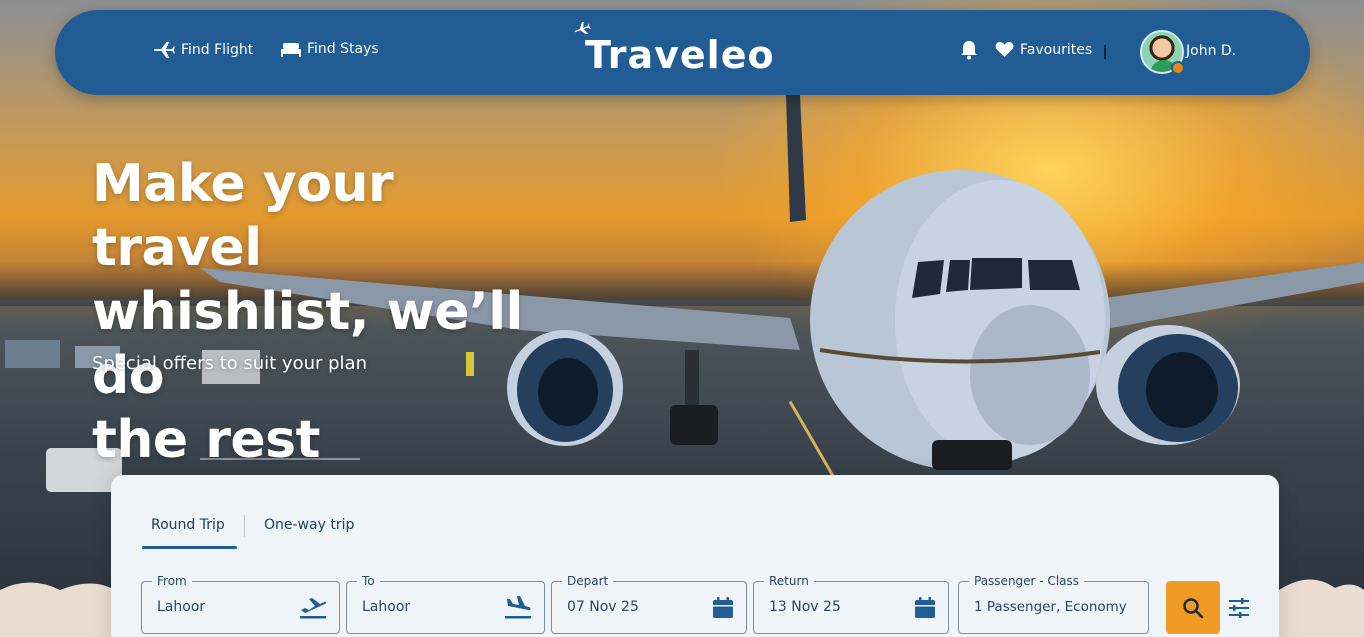  I want to click on passenger-class-field: Passenger - Class 1 Passenger, Economy, so click(1053, 603).